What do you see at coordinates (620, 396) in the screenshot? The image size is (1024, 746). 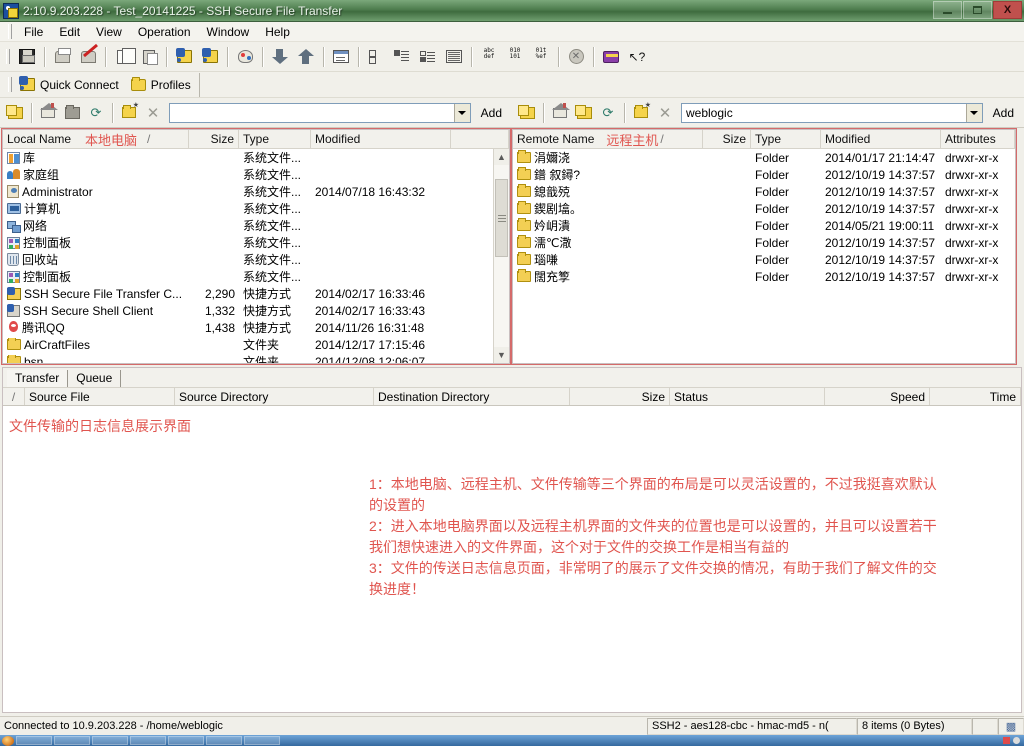 I see `transfer-col-size: Size` at bounding box center [620, 396].